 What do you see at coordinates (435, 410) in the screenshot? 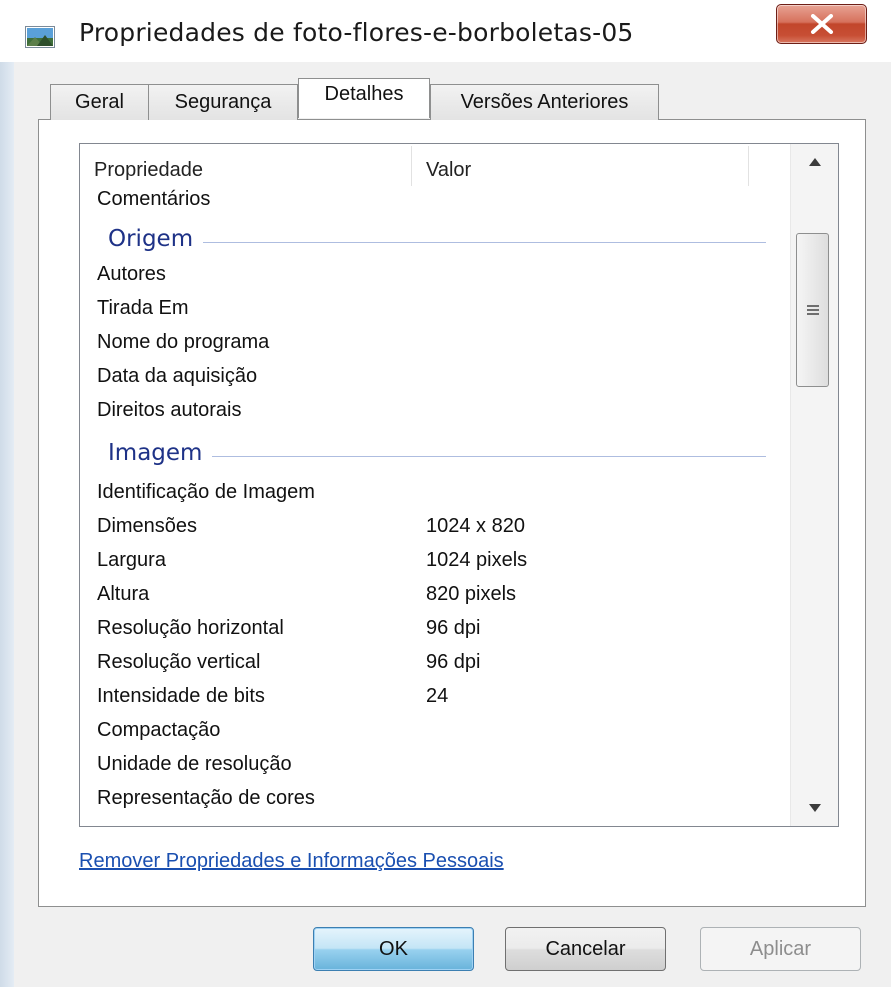
I see `list-item: Direitos autorais` at bounding box center [435, 410].